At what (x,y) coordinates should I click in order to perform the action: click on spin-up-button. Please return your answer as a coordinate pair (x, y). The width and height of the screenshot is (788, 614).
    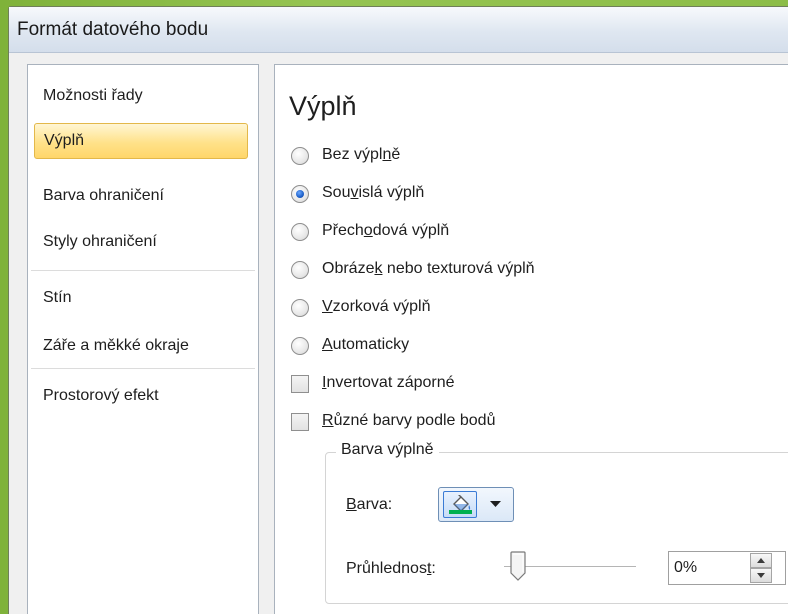
    Looking at the image, I should click on (761, 560).